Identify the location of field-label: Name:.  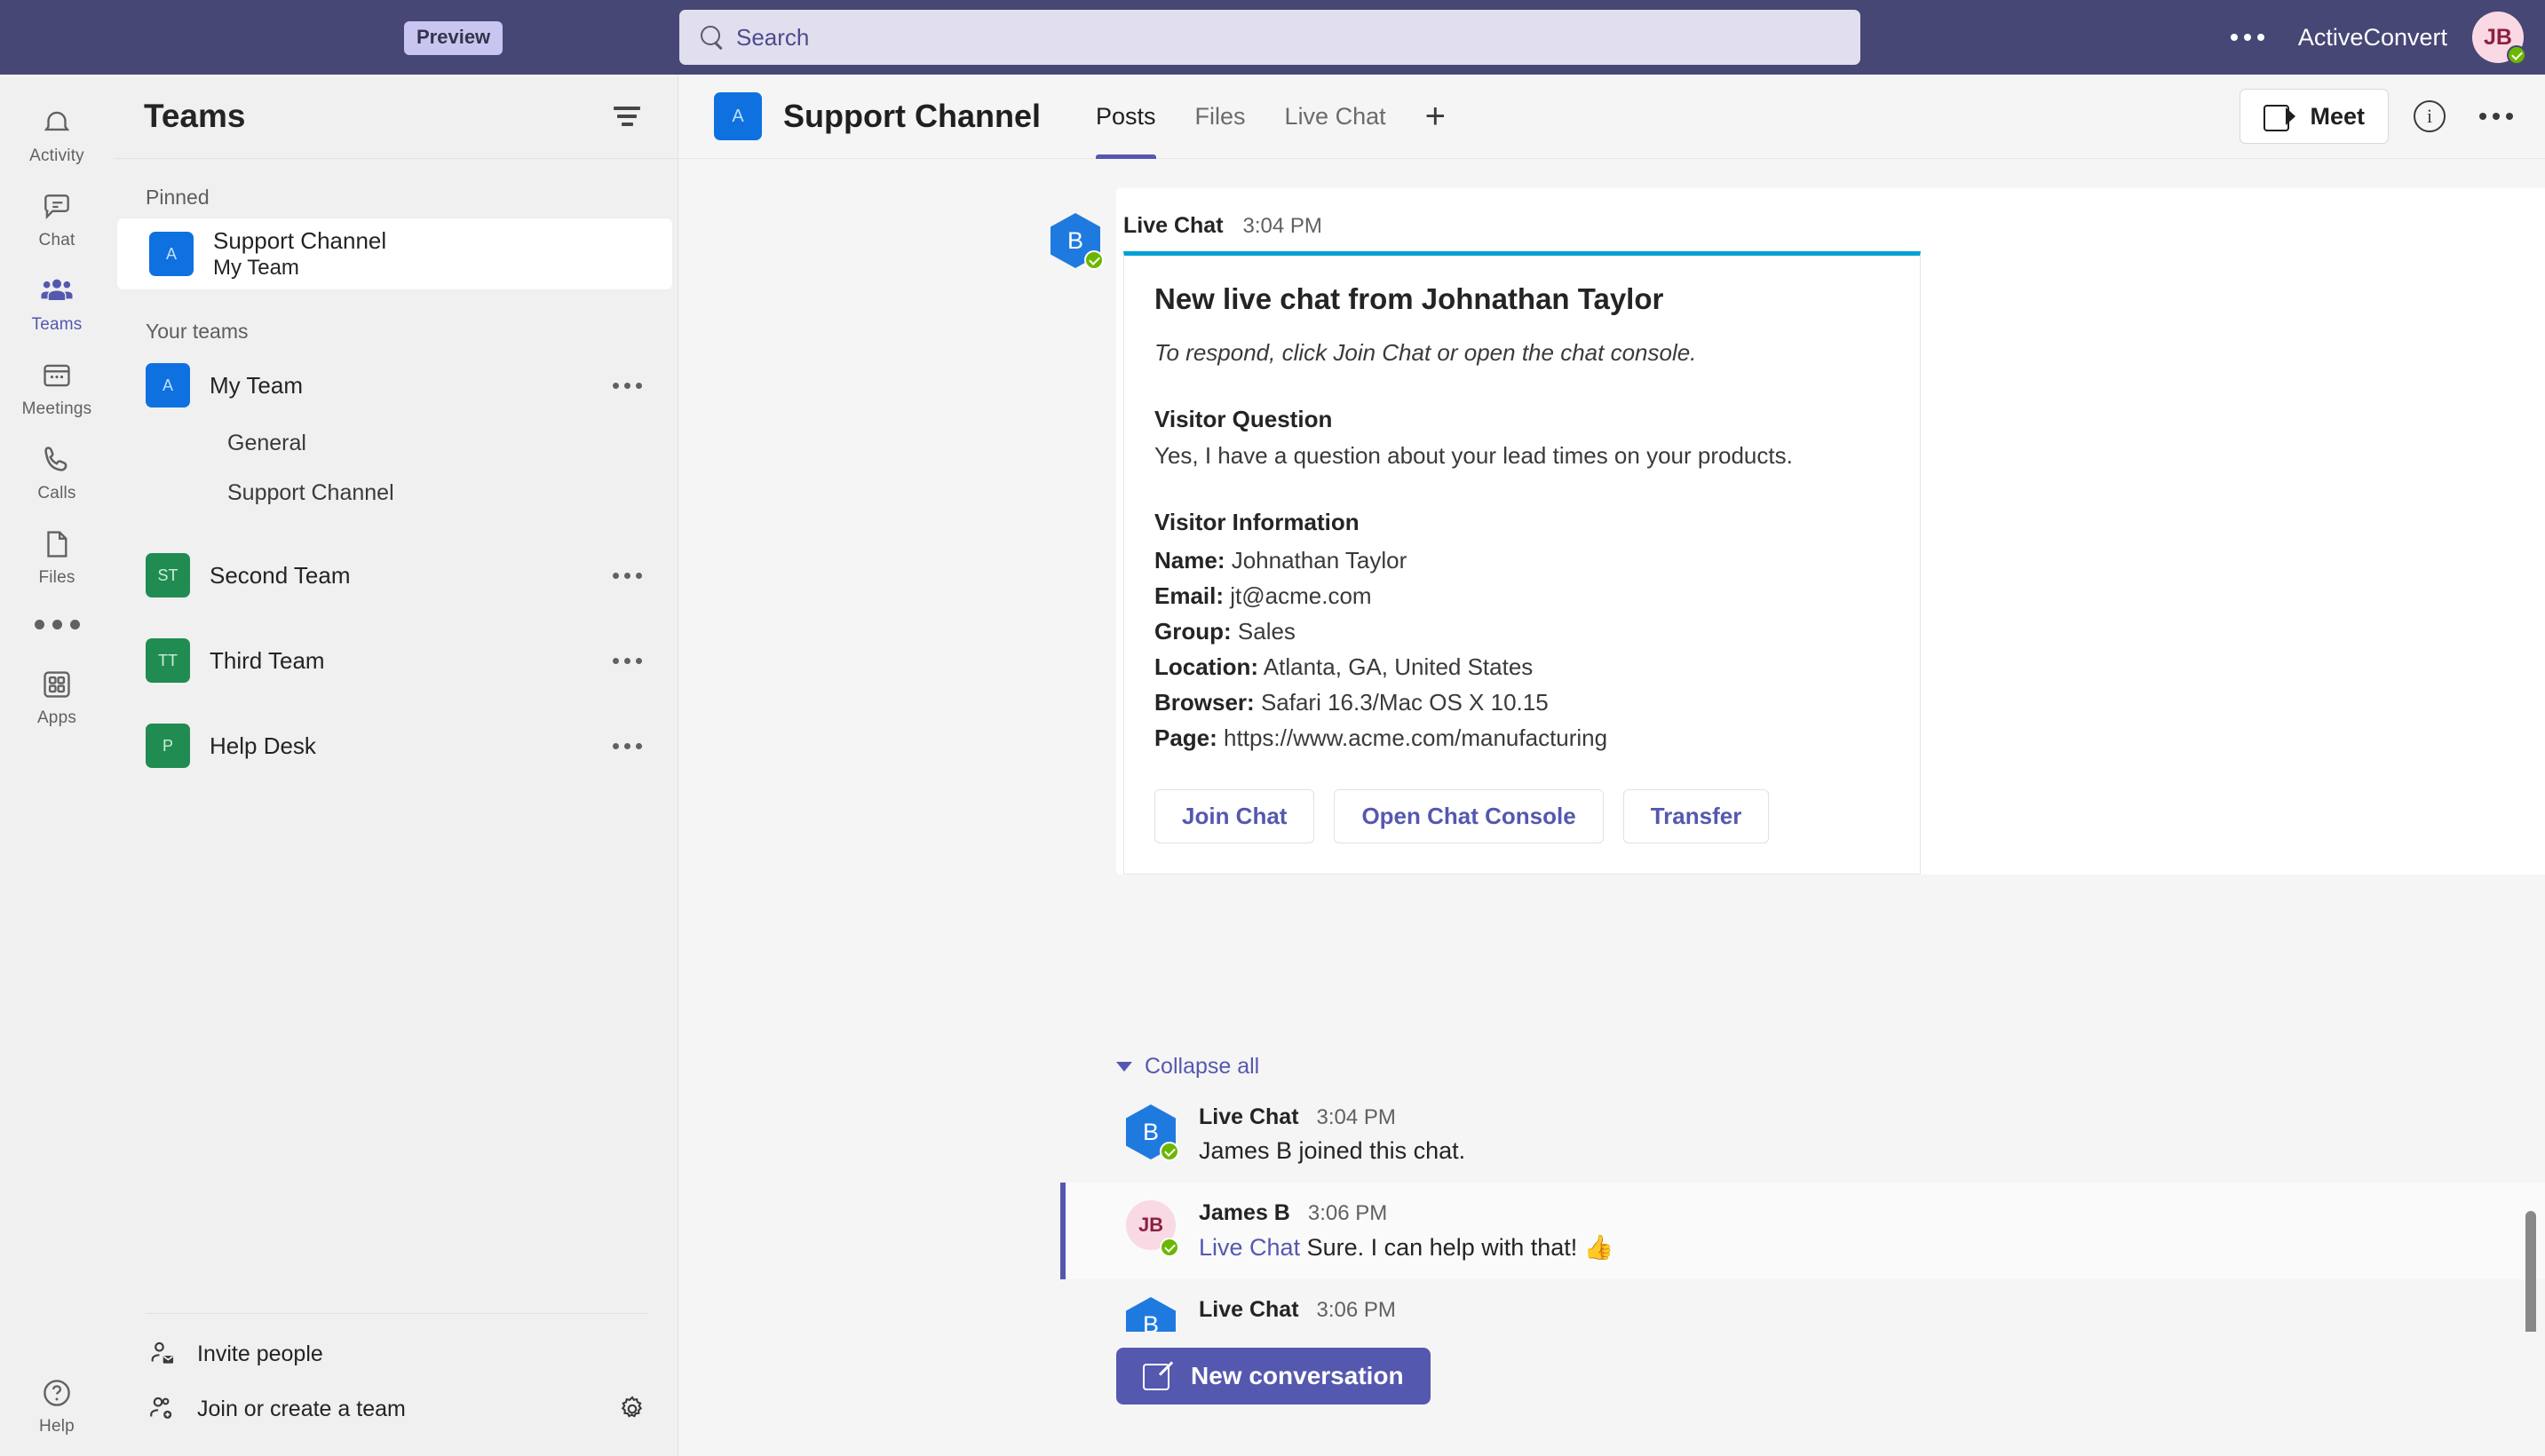
(1189, 560).